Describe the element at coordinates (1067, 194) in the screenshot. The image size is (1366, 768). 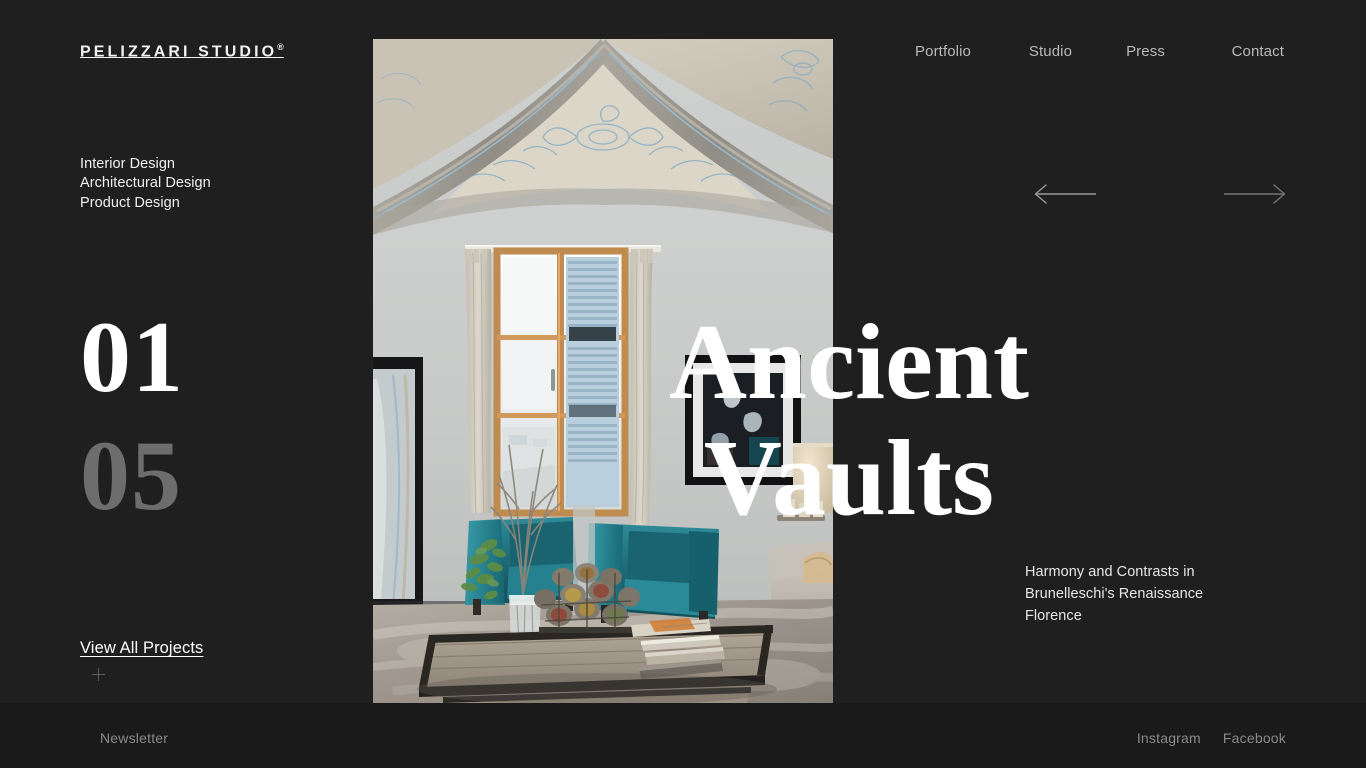
I see `prev-arrow-icon` at that location.